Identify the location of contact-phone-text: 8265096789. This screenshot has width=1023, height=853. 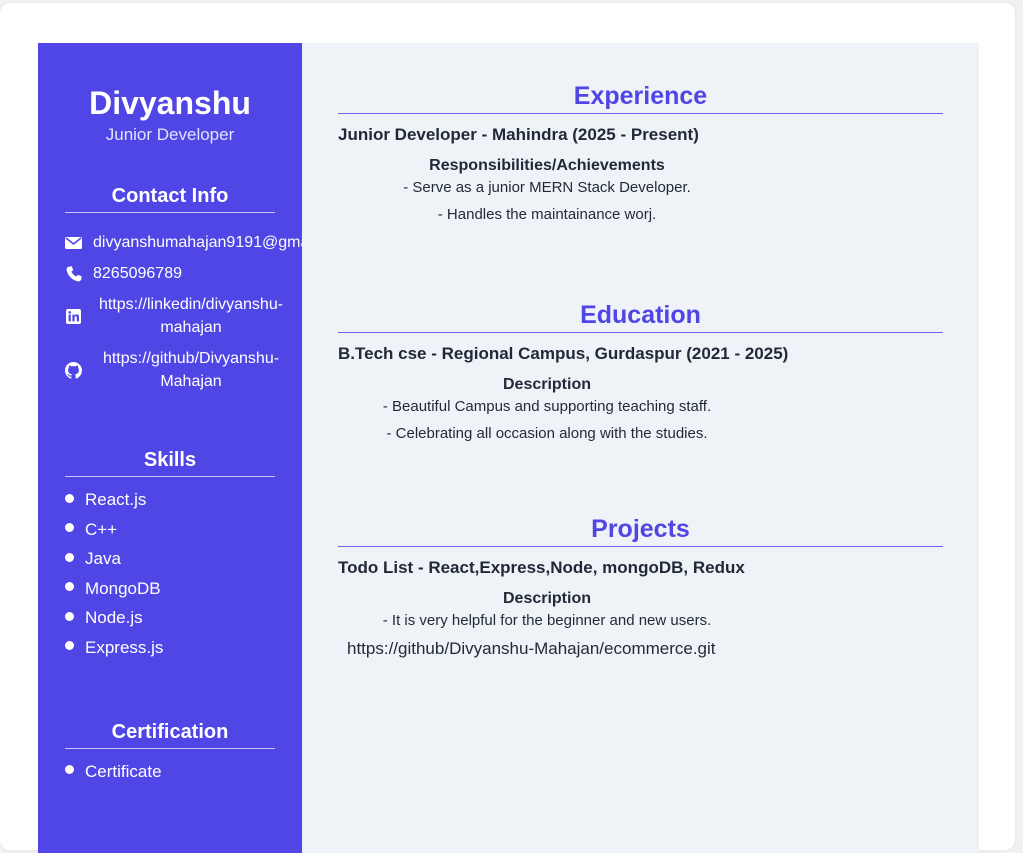
(137, 273).